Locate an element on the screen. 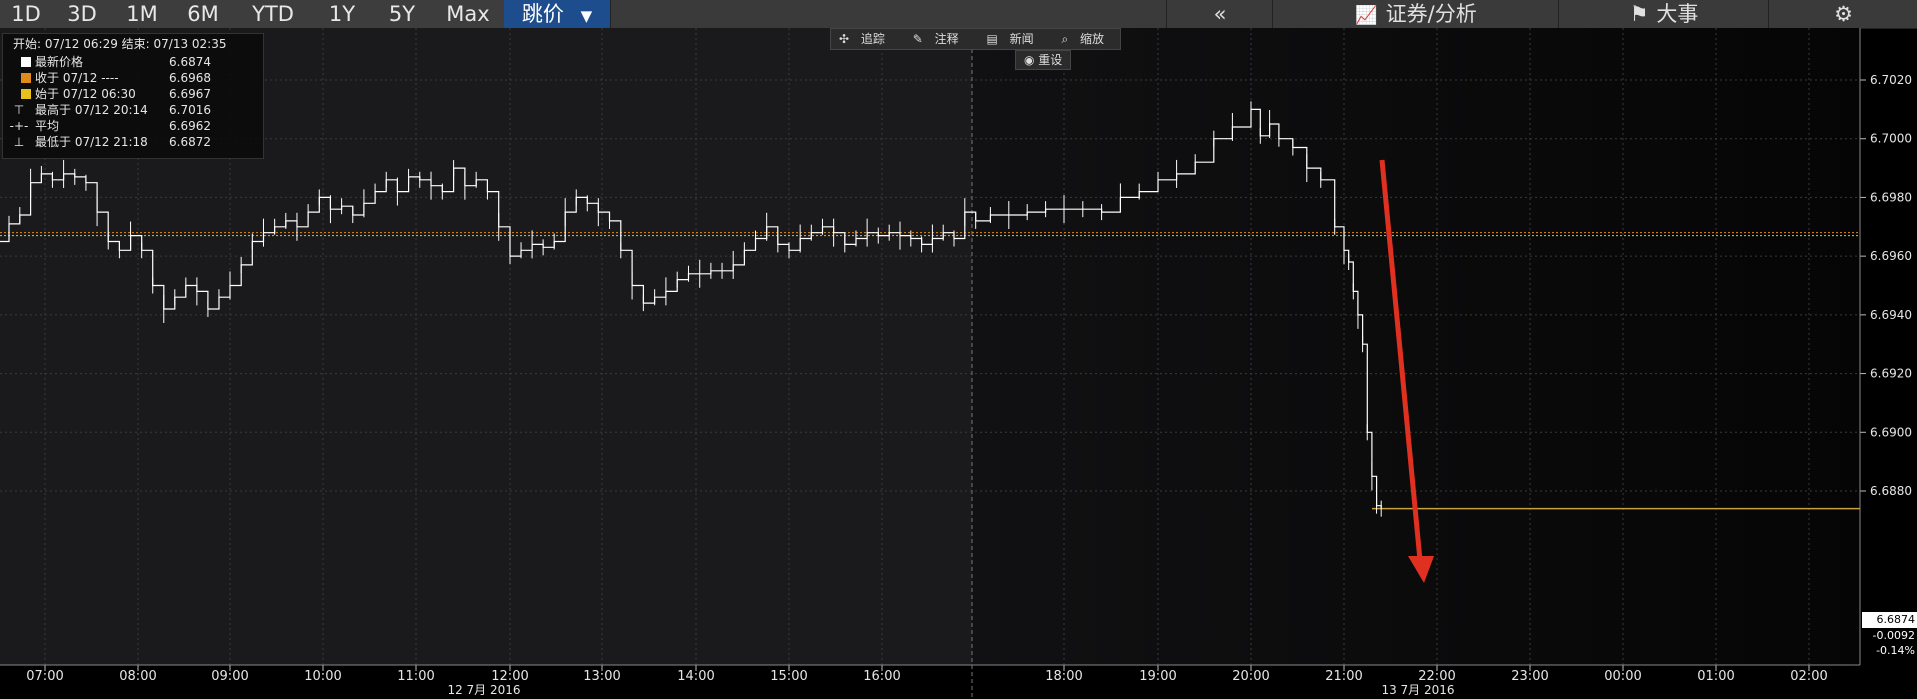 This screenshot has height=699, width=1917. y-tick-label: 6.6920 is located at coordinates (1891, 374).